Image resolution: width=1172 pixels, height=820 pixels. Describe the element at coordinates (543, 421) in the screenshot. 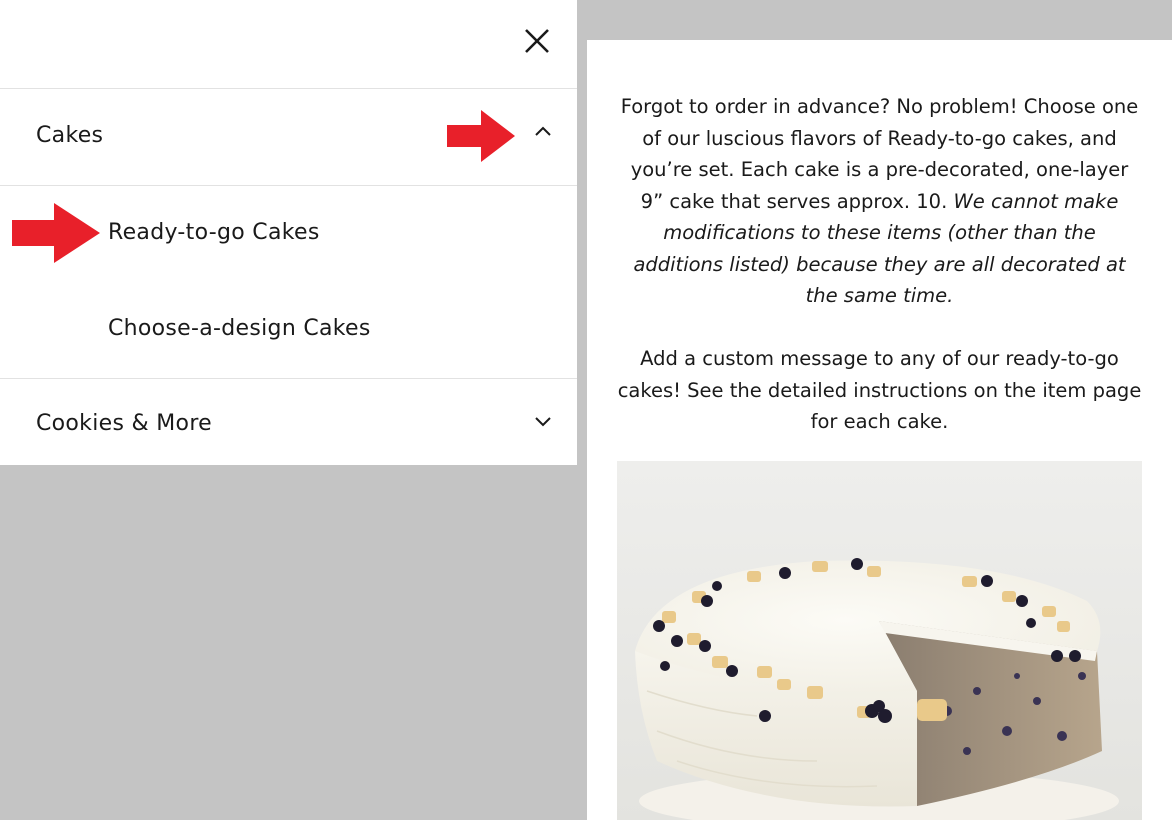

I see `chevron-down-icon` at that location.